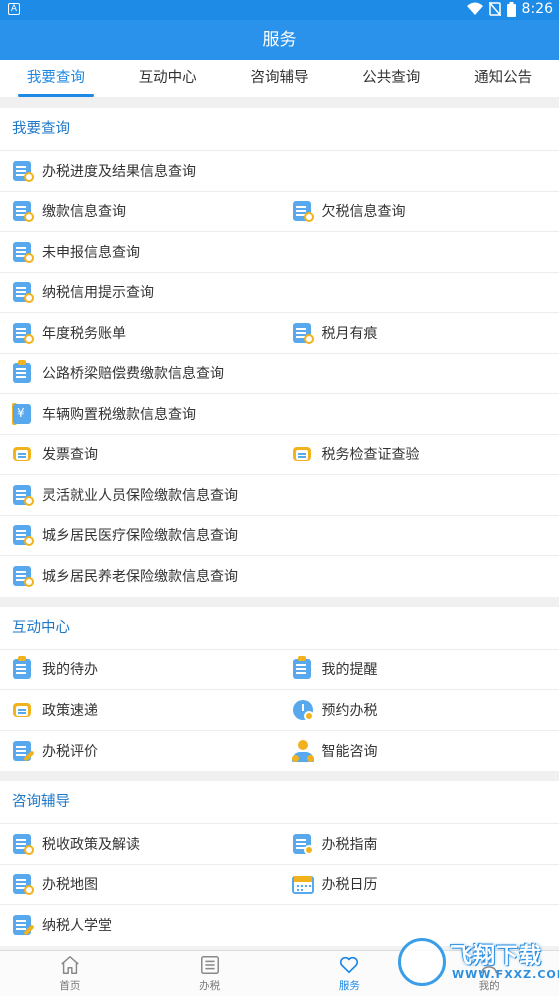 The height and width of the screenshot is (996, 559). Describe the element at coordinates (140, 885) in the screenshot. I see `item-tax-map: 办税地图` at that location.